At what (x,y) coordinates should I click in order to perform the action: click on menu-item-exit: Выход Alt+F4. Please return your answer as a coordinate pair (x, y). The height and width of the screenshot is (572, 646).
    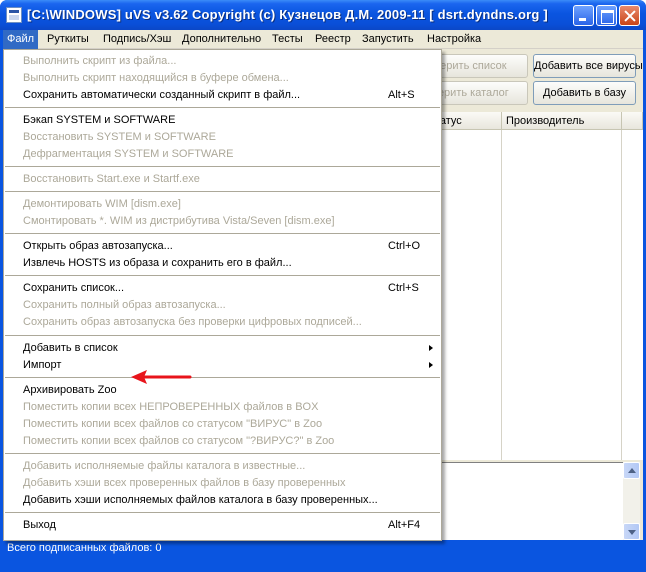
    Looking at the image, I should click on (222, 525).